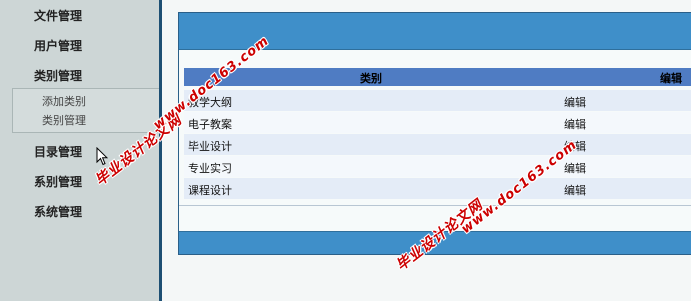 Image resolution: width=691 pixels, height=301 pixels. Describe the element at coordinates (435, 205) in the screenshot. I see `table-bottom-rule` at that location.